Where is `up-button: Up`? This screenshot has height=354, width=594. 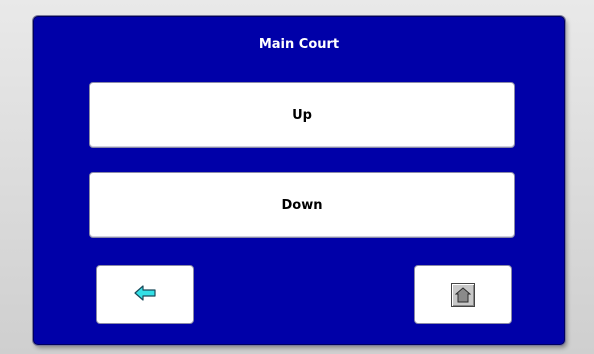 up-button: Up is located at coordinates (302, 115).